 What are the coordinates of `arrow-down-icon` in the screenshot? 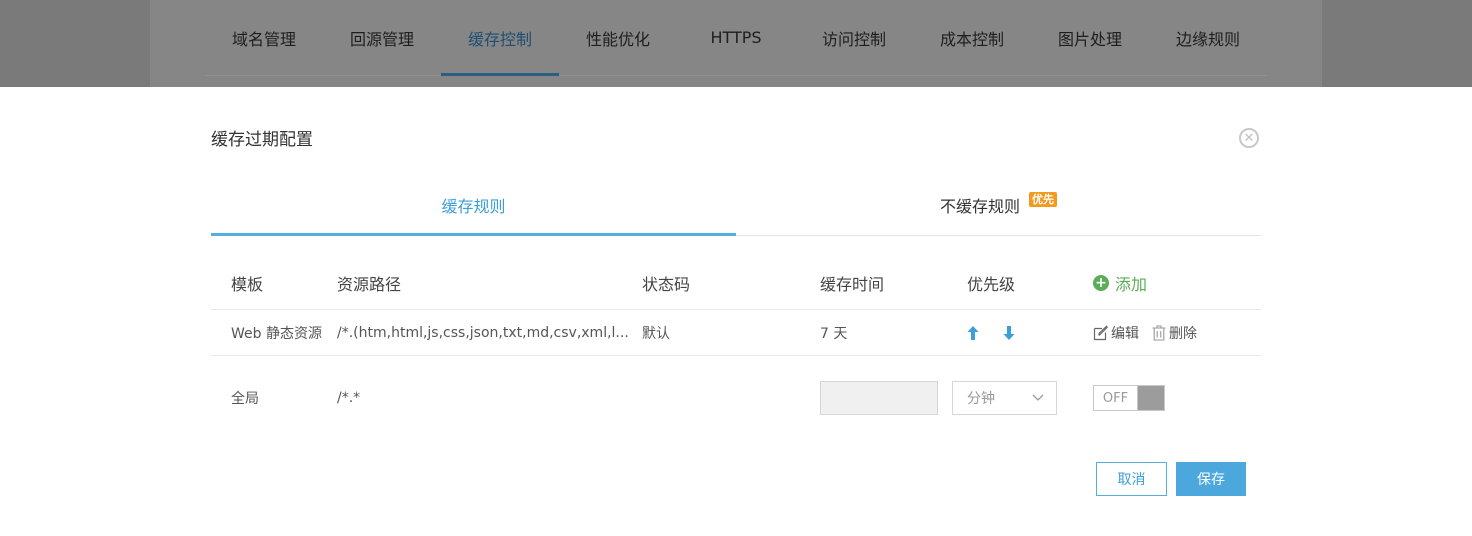 It's located at (1009, 332).